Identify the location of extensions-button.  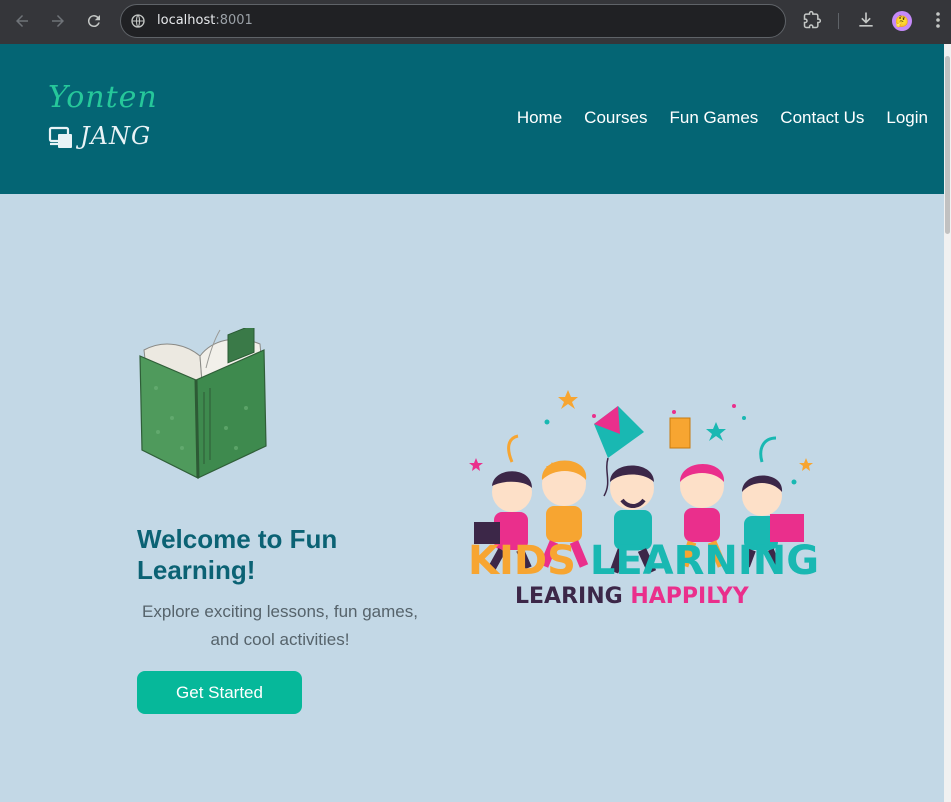
(812, 22).